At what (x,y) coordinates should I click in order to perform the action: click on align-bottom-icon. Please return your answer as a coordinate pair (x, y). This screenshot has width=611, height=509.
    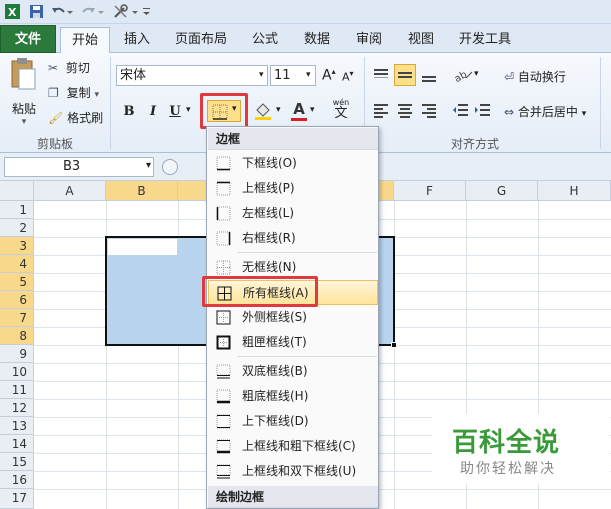
    Looking at the image, I should click on (429, 75).